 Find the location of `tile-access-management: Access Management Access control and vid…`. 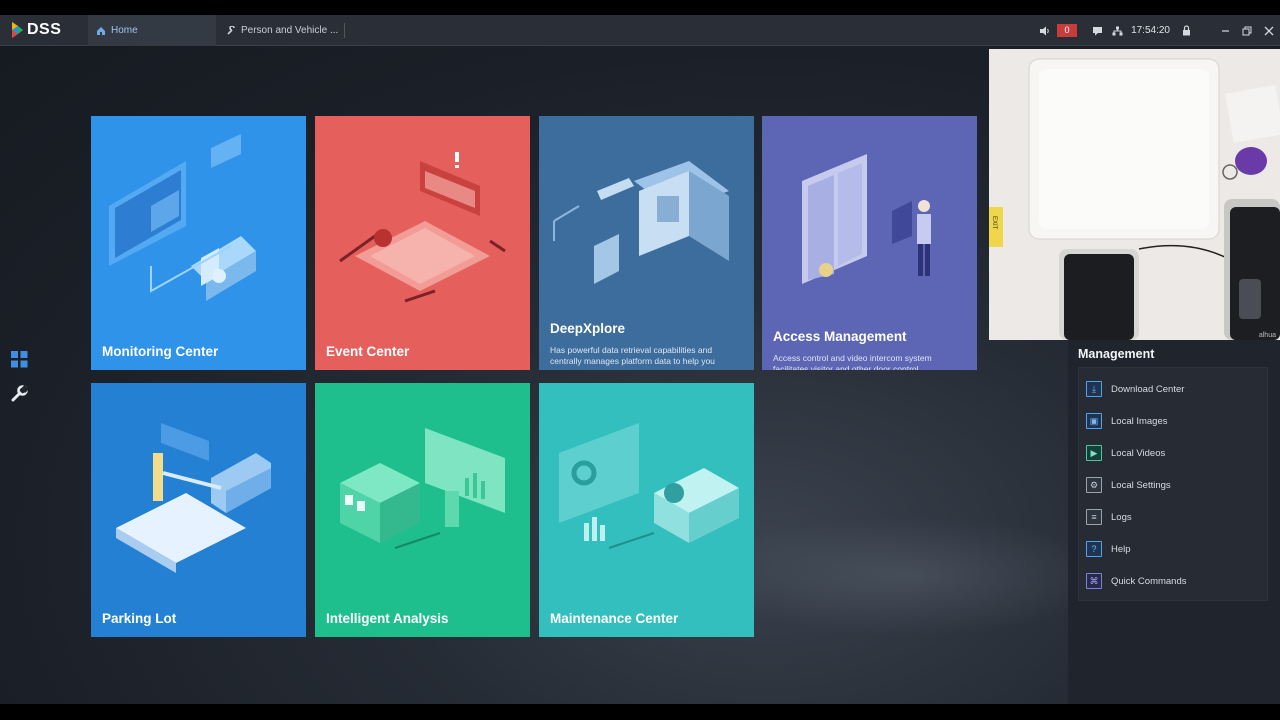

tile-access-management: Access Management Access control and vid… is located at coordinates (869, 243).